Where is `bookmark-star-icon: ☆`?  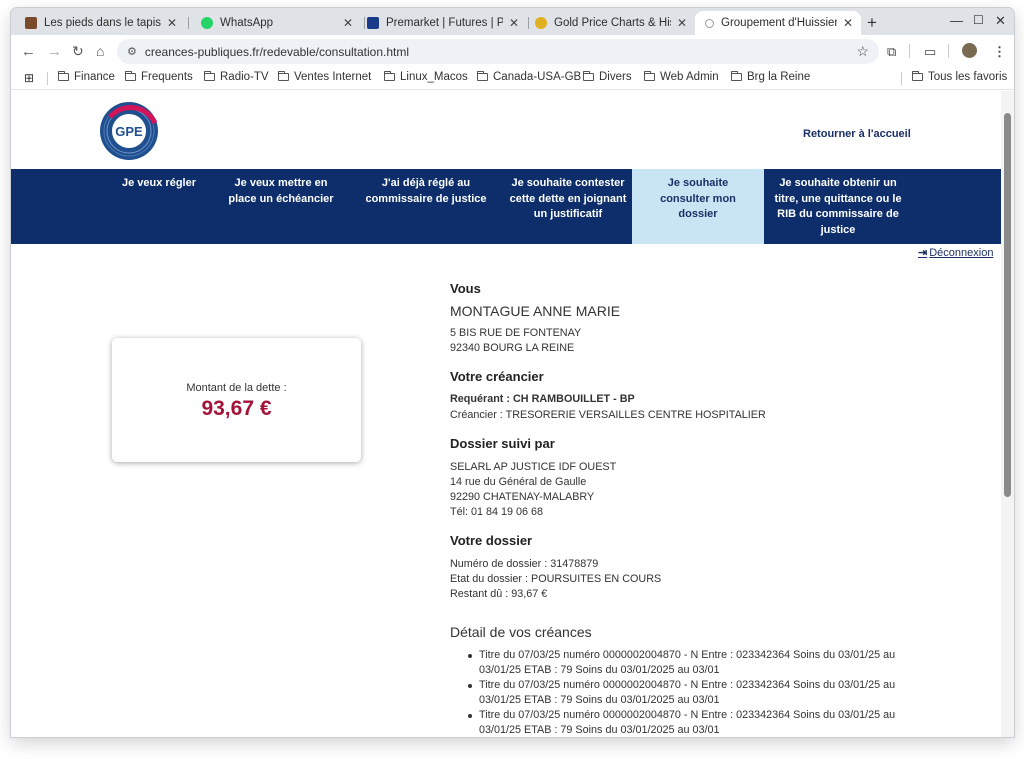
bookmark-star-icon: ☆ is located at coordinates (862, 51).